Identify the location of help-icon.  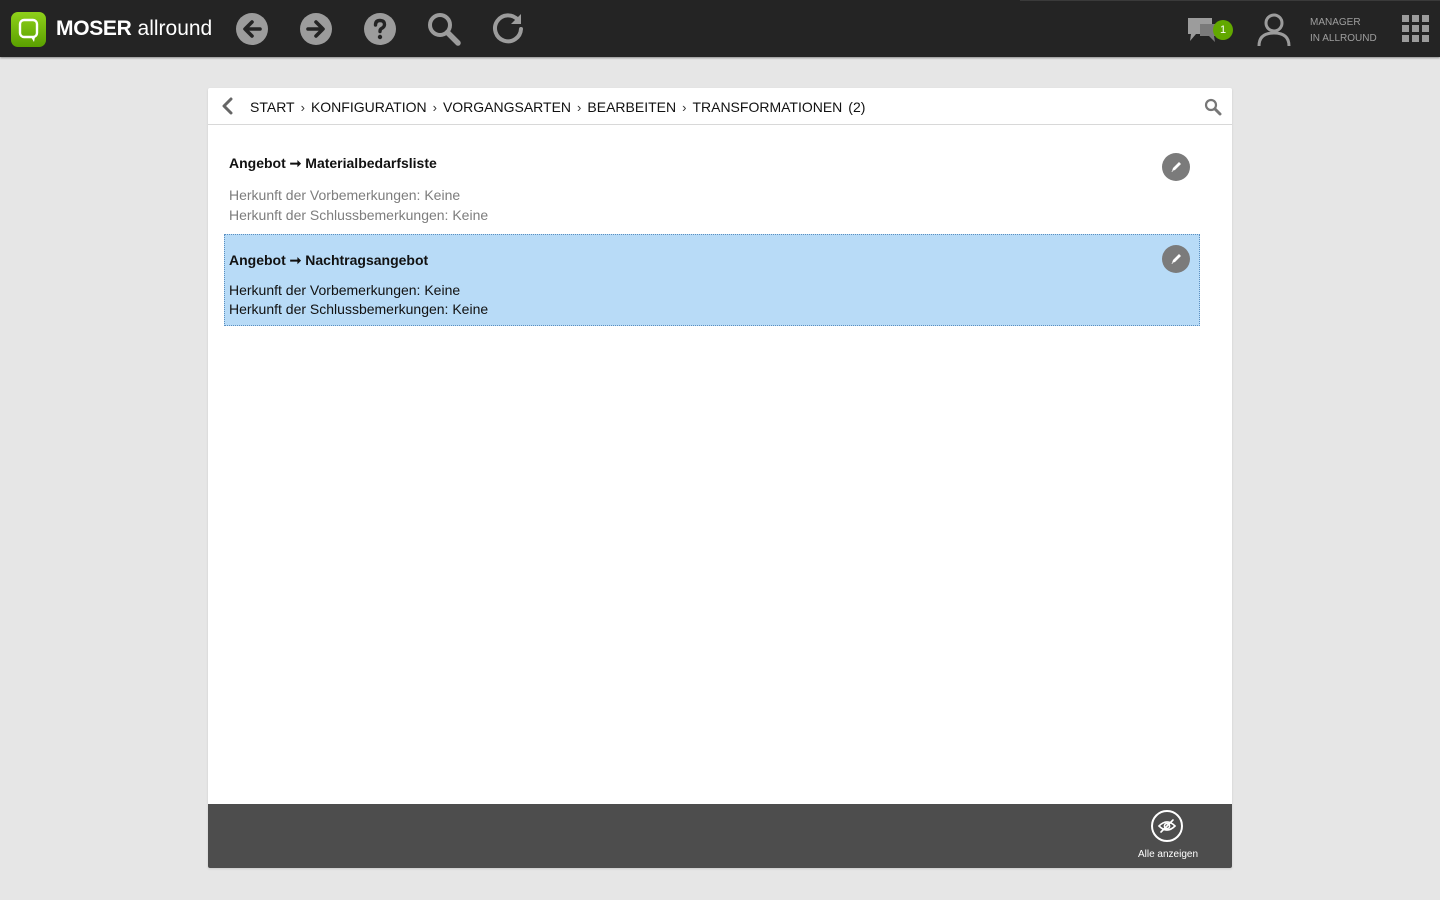
(380, 29).